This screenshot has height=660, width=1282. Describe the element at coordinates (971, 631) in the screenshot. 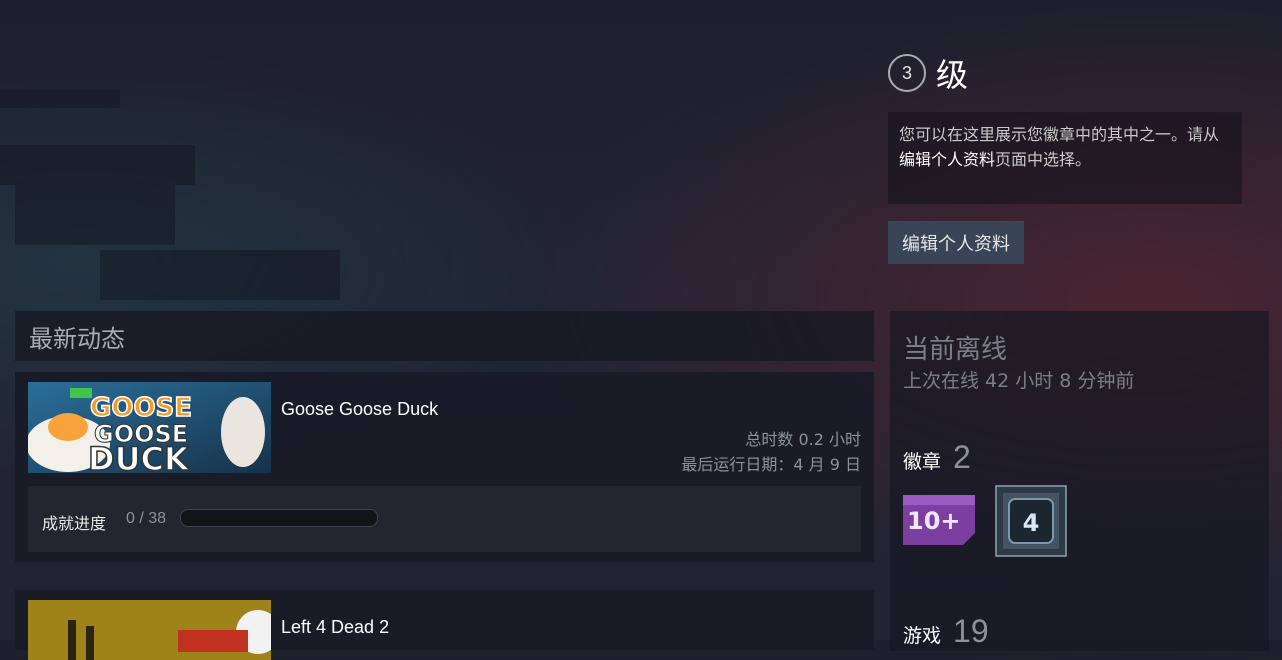

I see `games-count: 19` at that location.